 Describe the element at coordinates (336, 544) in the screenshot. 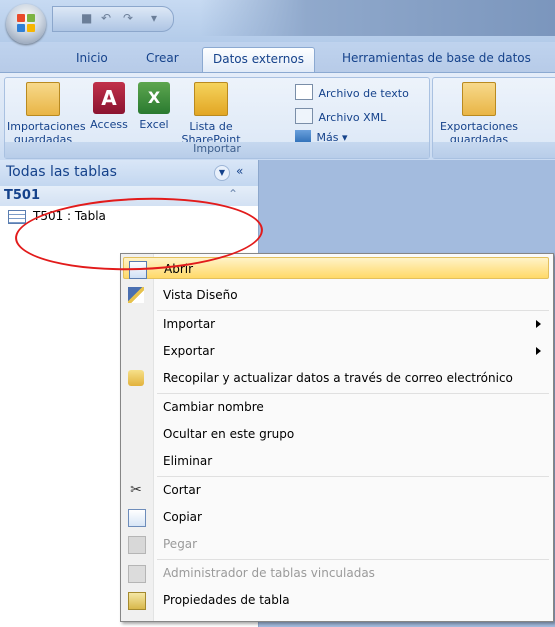

I see `menu-item-pegar: Pegar` at that location.